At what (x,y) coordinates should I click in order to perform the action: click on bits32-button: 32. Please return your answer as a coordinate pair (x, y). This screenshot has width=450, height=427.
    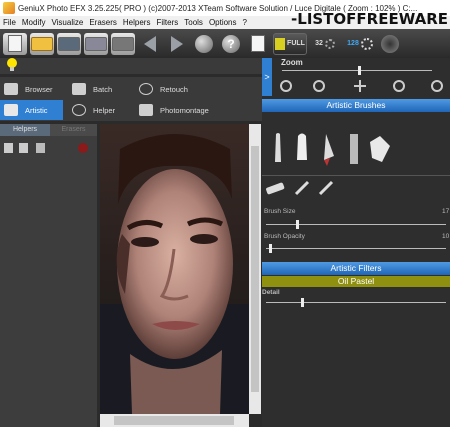
    Looking at the image, I should click on (325, 44).